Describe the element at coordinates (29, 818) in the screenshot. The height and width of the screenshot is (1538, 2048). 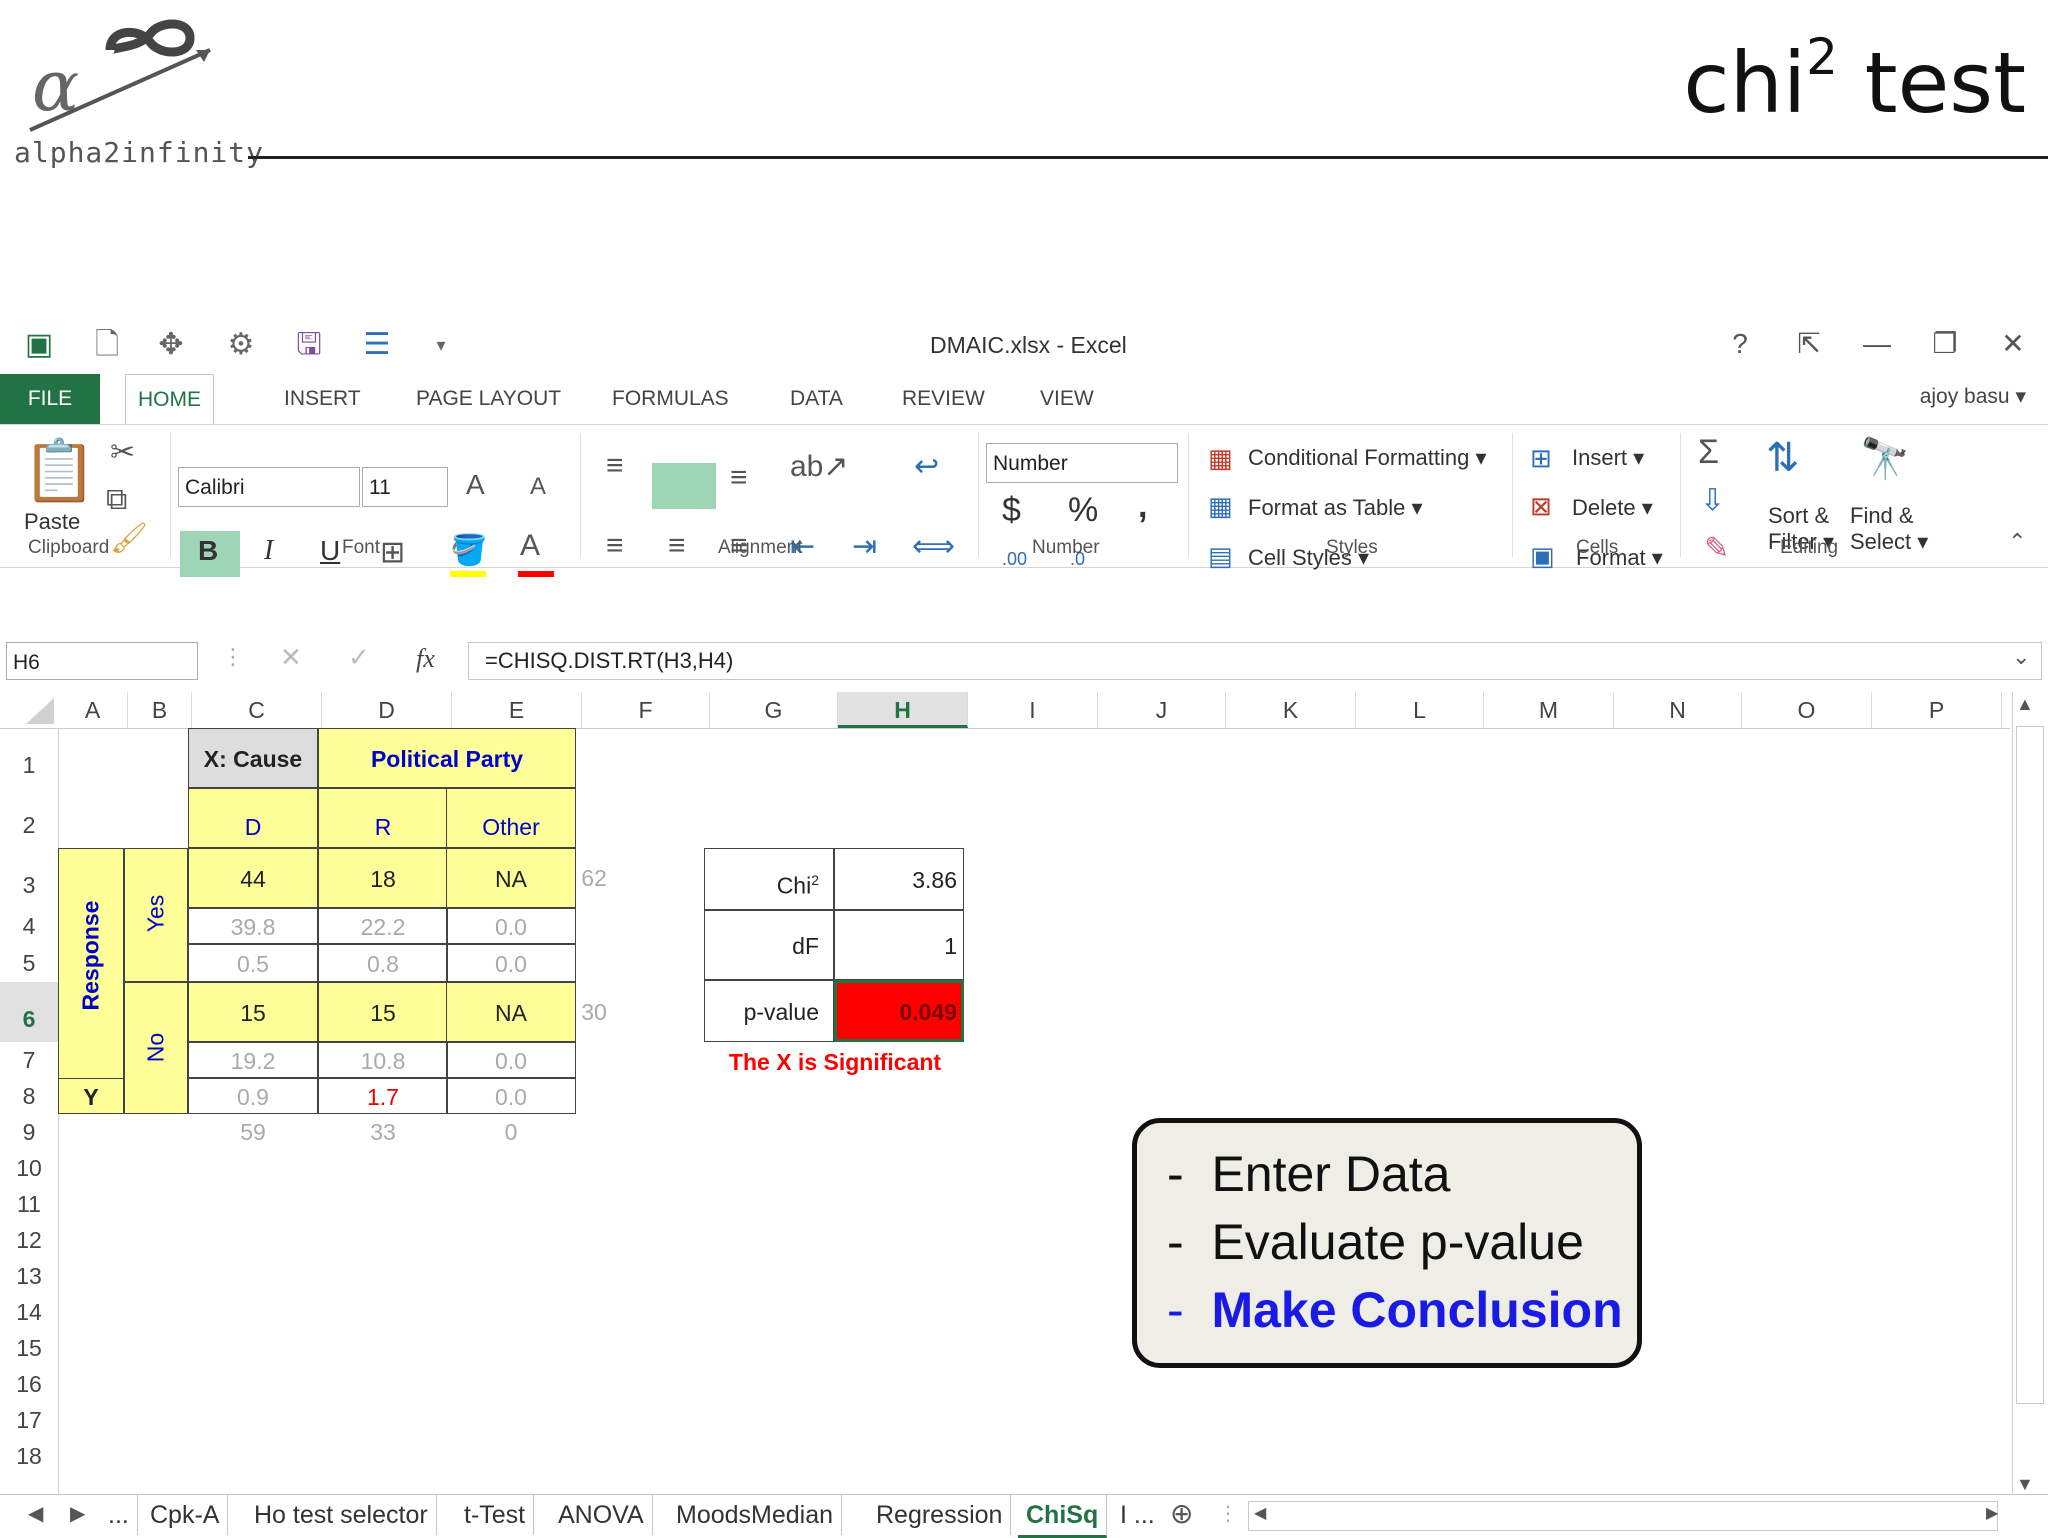
I see `row-header-2: 2` at that location.